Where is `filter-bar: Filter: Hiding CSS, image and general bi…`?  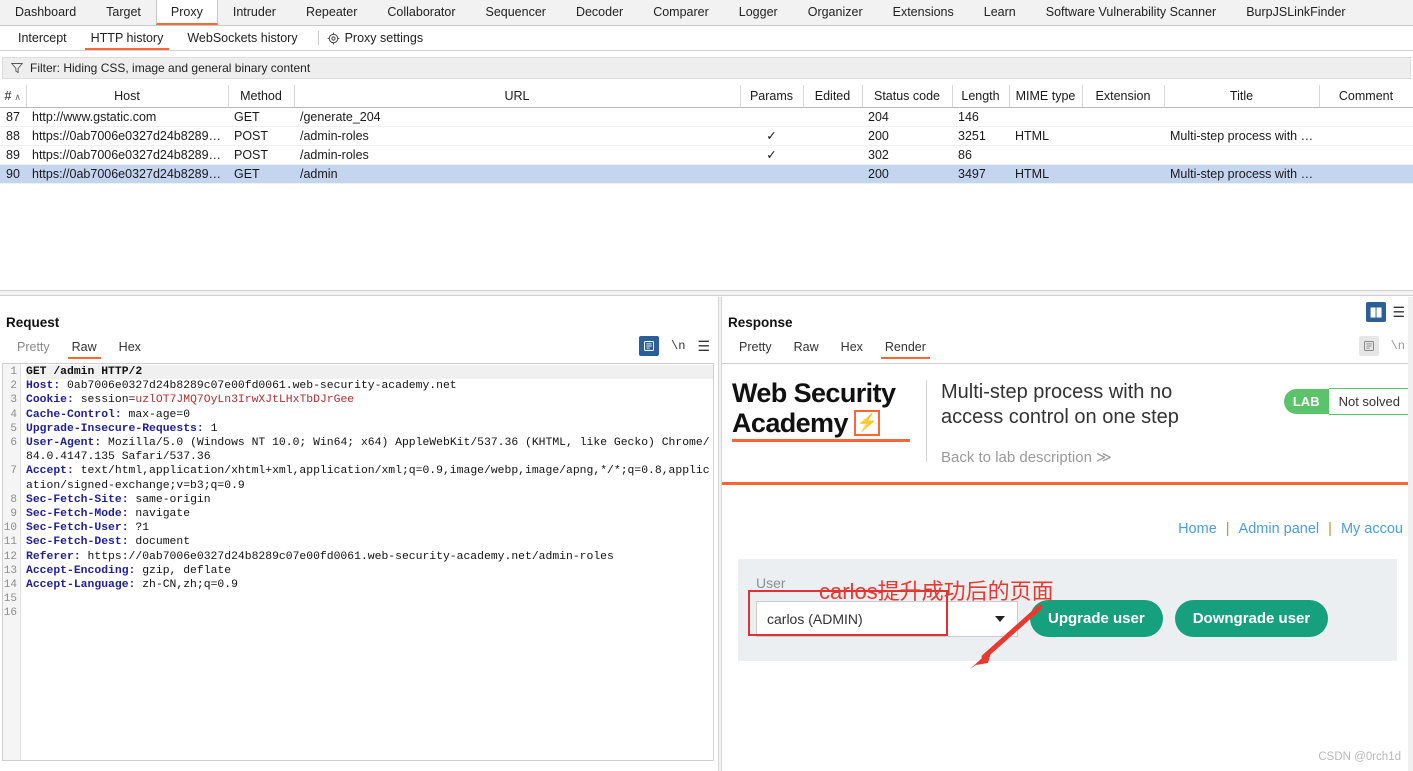
filter-bar: Filter: Hiding CSS, image and general bi… is located at coordinates (706, 68).